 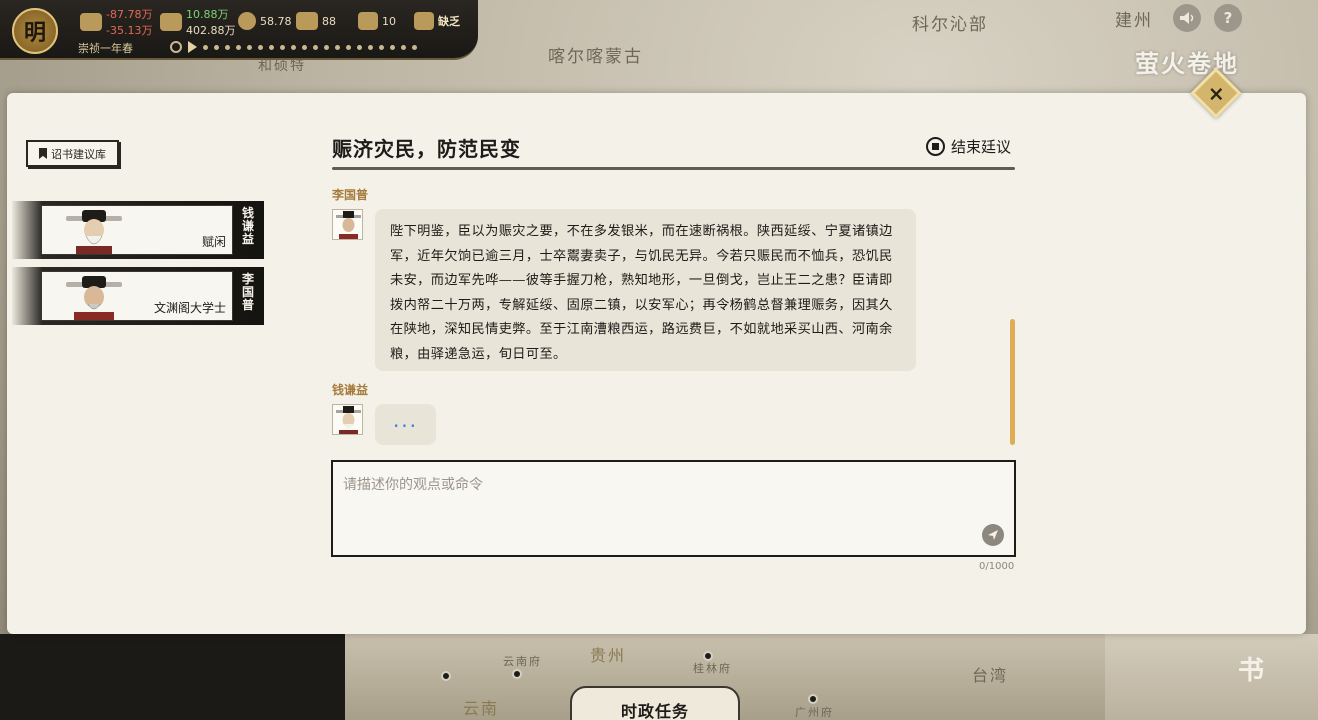 What do you see at coordinates (814, 712) in the screenshot?
I see `map-label-guangzhoufu: 广州府` at bounding box center [814, 712].